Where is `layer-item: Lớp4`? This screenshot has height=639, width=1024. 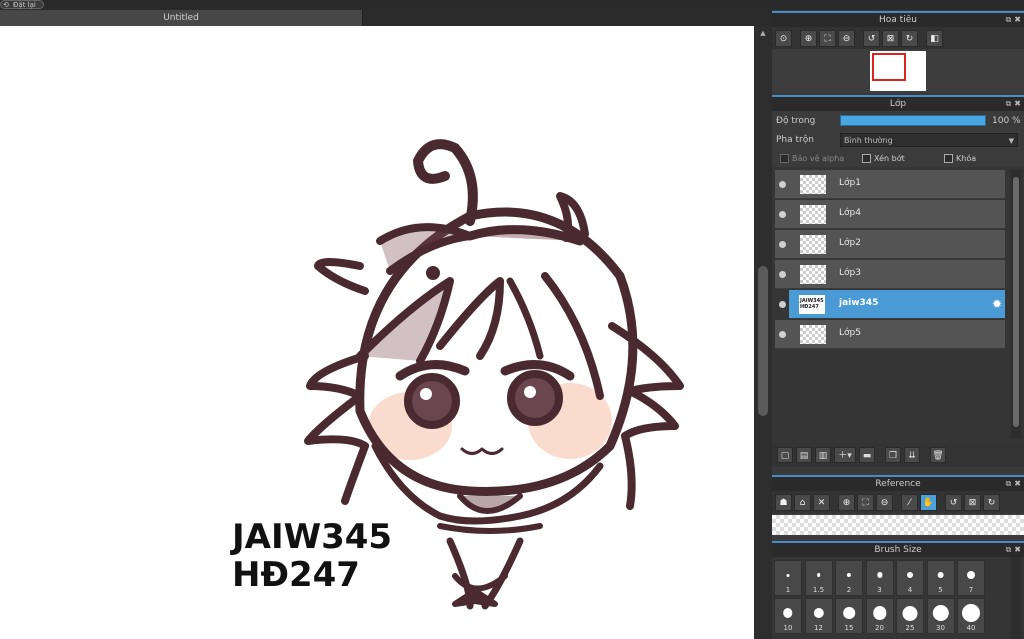 layer-item: Lớp4 is located at coordinates (890, 214).